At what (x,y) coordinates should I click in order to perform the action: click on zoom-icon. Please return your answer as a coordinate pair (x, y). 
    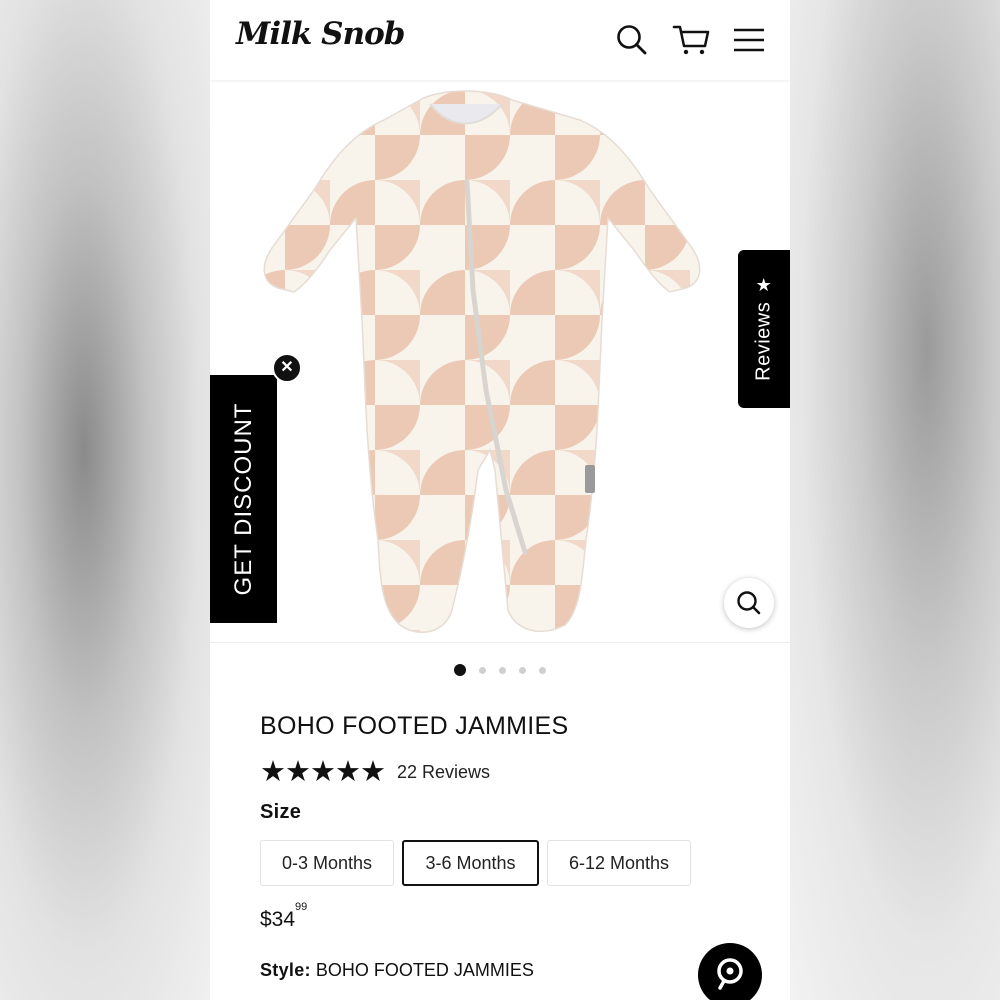
    Looking at the image, I should click on (749, 603).